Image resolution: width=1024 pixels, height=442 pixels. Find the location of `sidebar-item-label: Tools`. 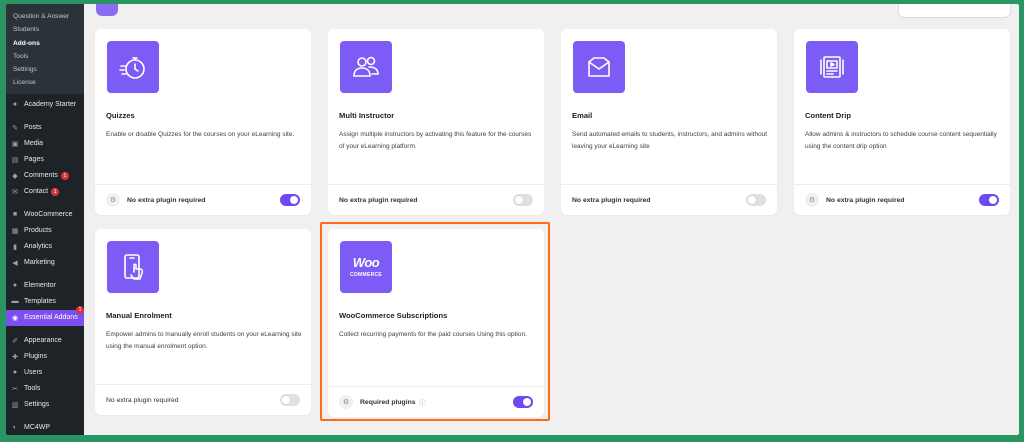

sidebar-item-label: Tools is located at coordinates (32, 389).